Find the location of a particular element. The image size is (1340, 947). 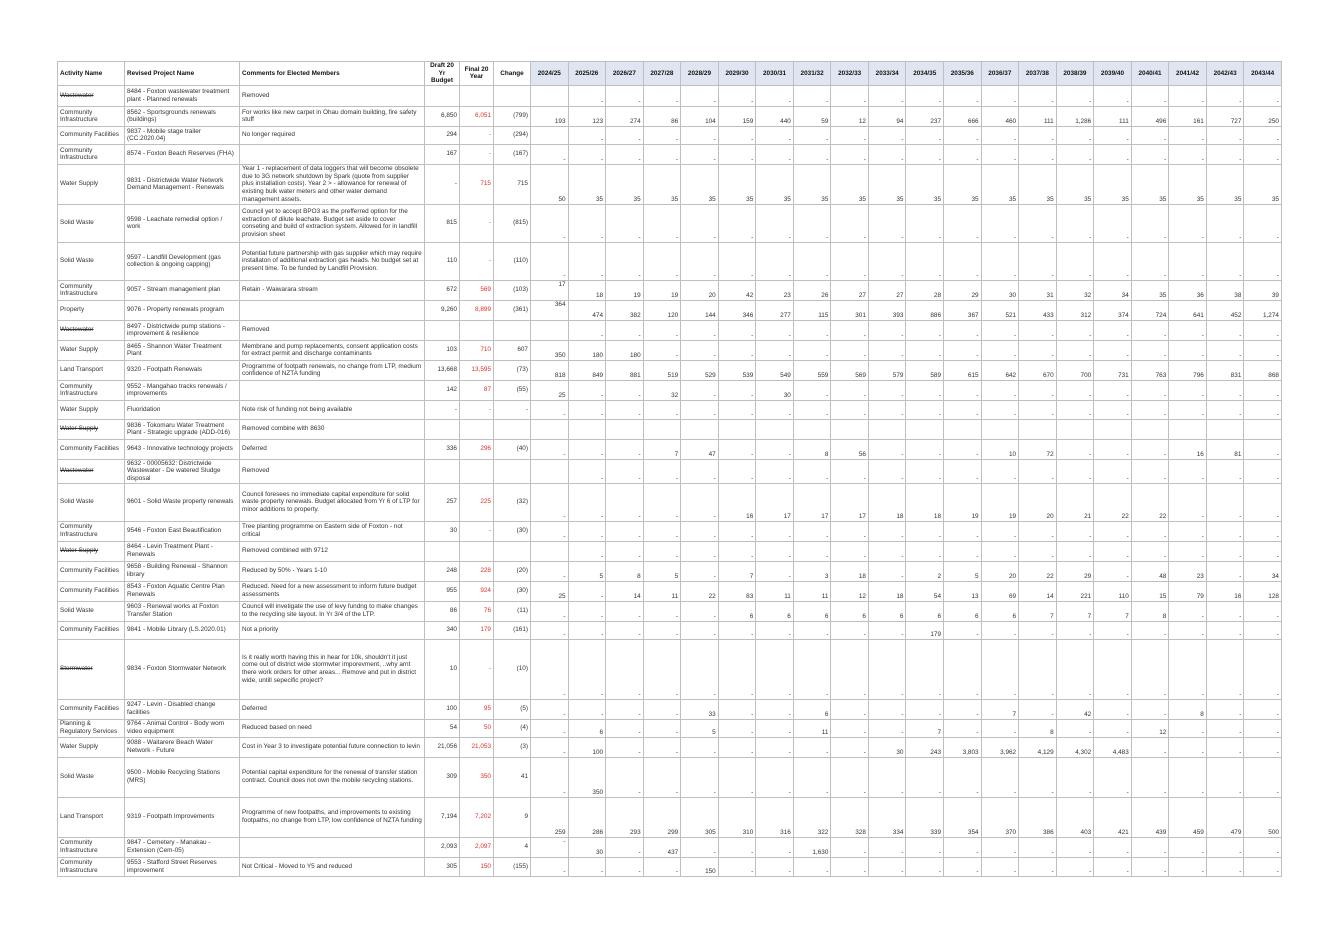

draft-budget-cell is located at coordinates (442, 551).